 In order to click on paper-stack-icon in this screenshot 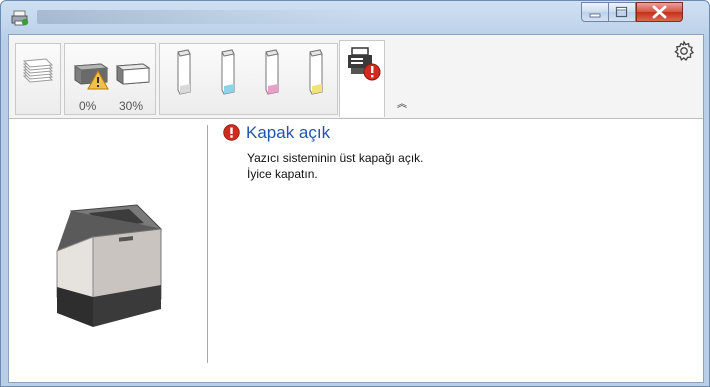, I will do `click(38, 70)`.